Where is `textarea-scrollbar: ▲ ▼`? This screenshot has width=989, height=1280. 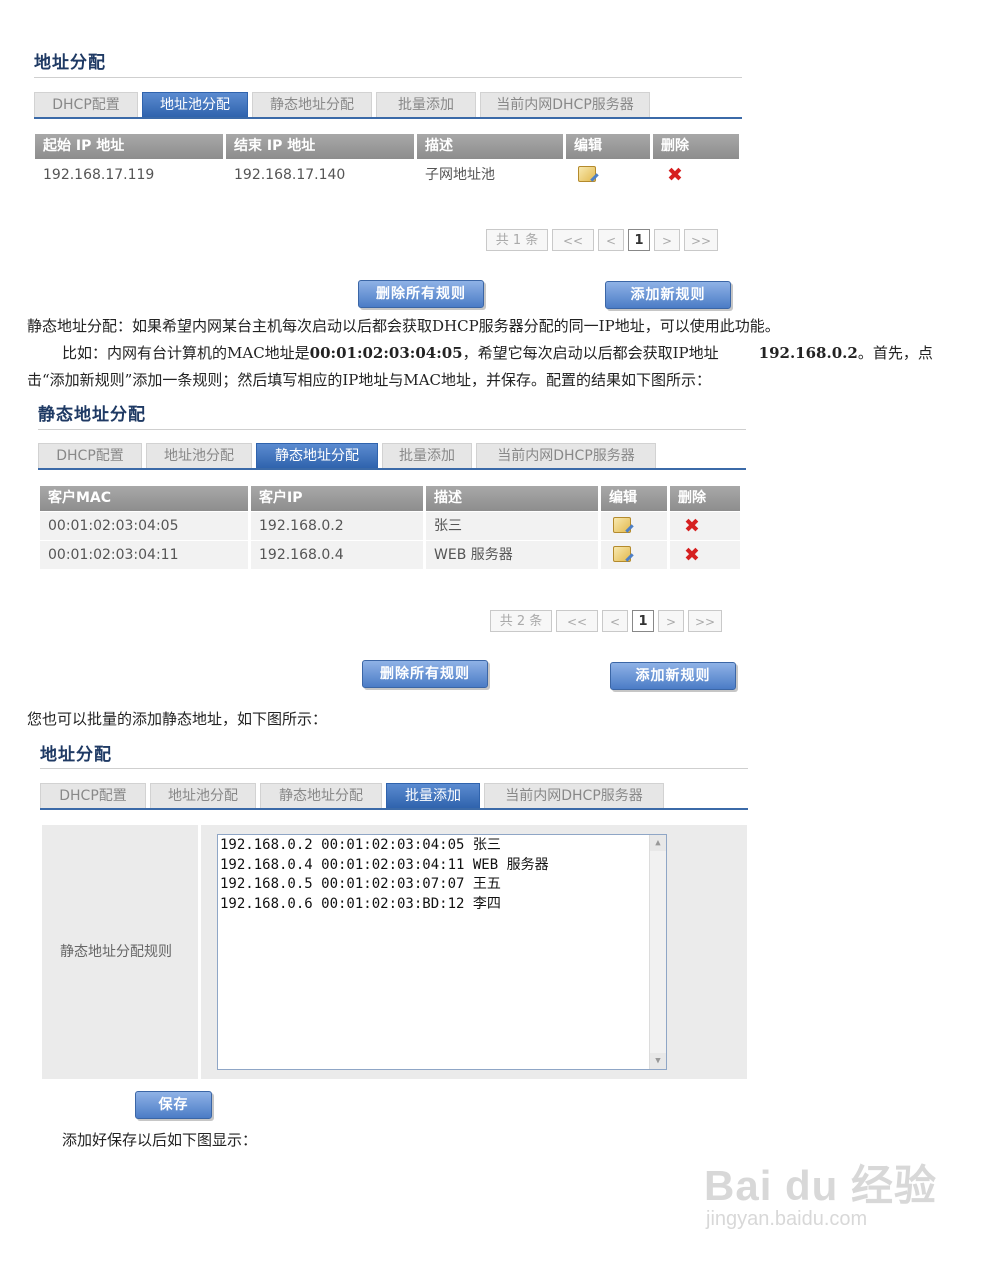
textarea-scrollbar: ▲ ▼ is located at coordinates (657, 952).